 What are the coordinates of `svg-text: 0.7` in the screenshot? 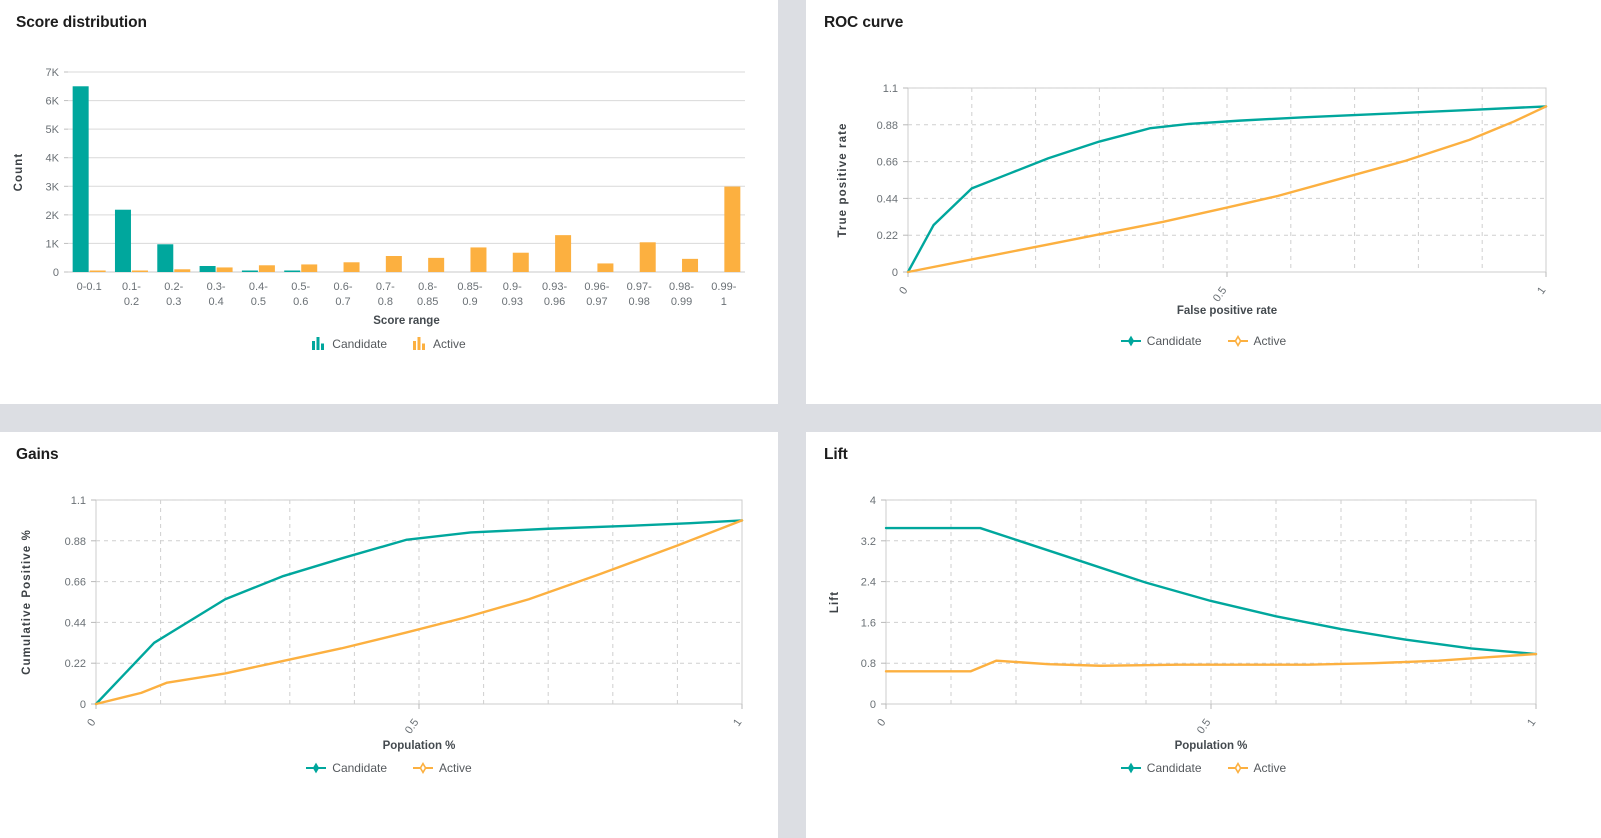 It's located at (342, 302).